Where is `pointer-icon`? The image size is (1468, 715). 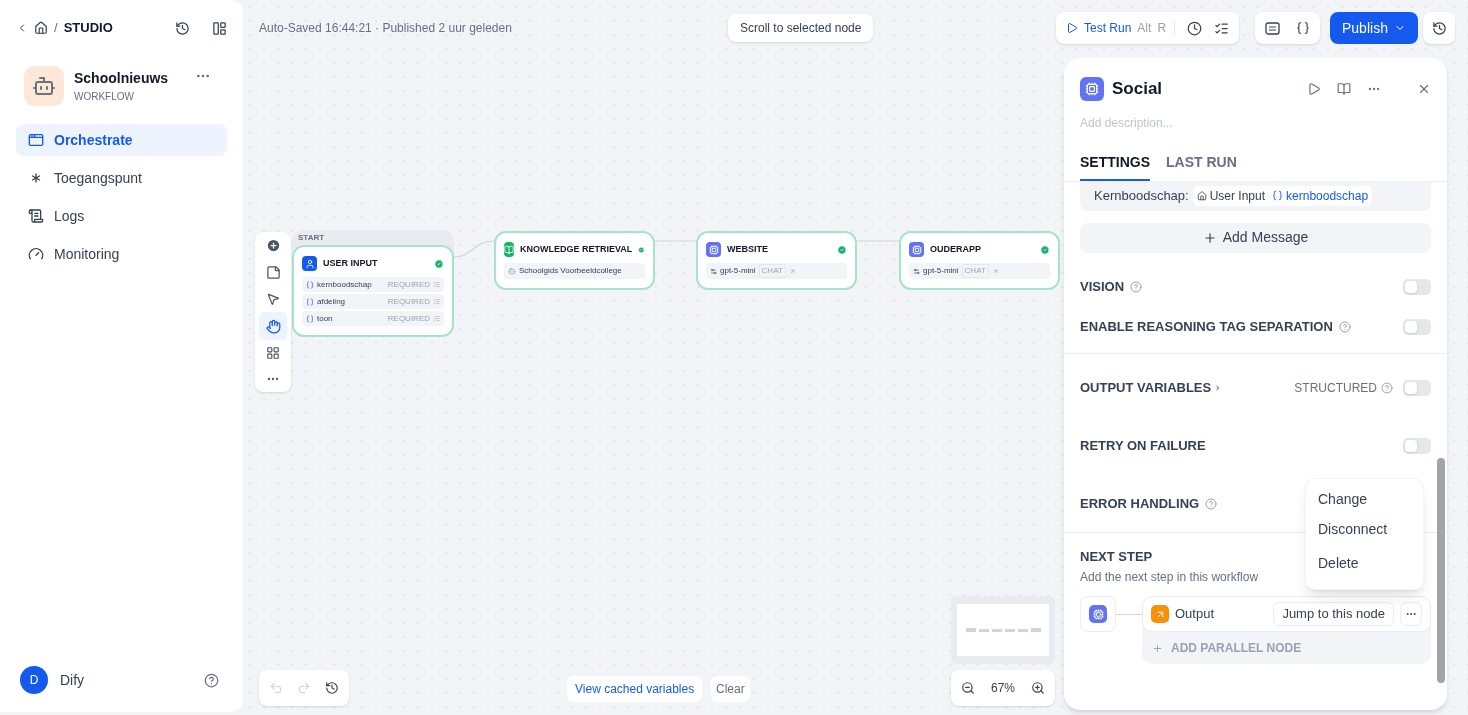
pointer-icon is located at coordinates (273, 299).